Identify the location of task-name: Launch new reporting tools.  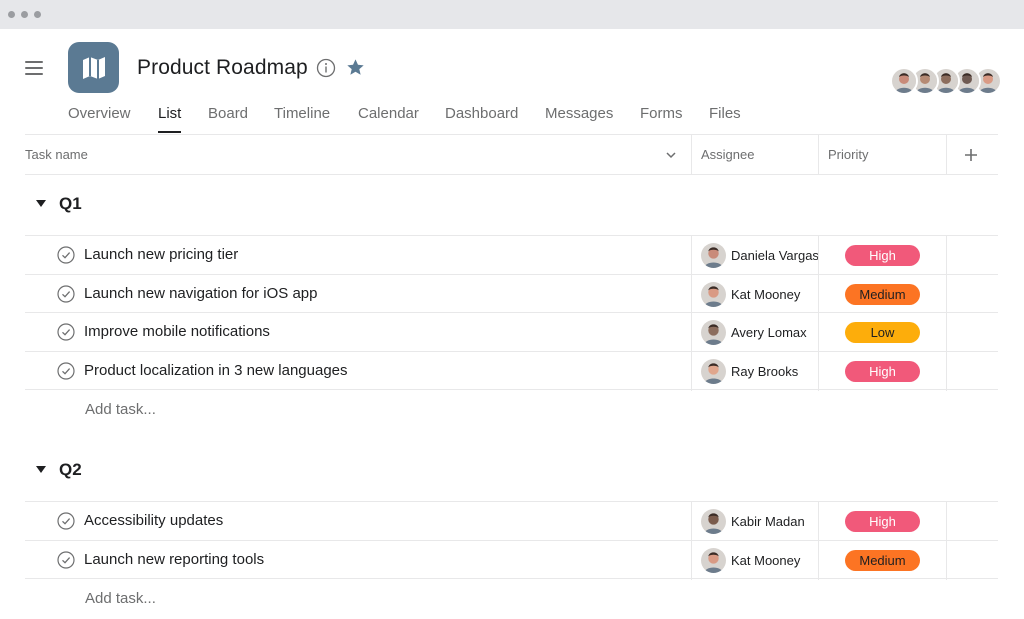
(174, 560).